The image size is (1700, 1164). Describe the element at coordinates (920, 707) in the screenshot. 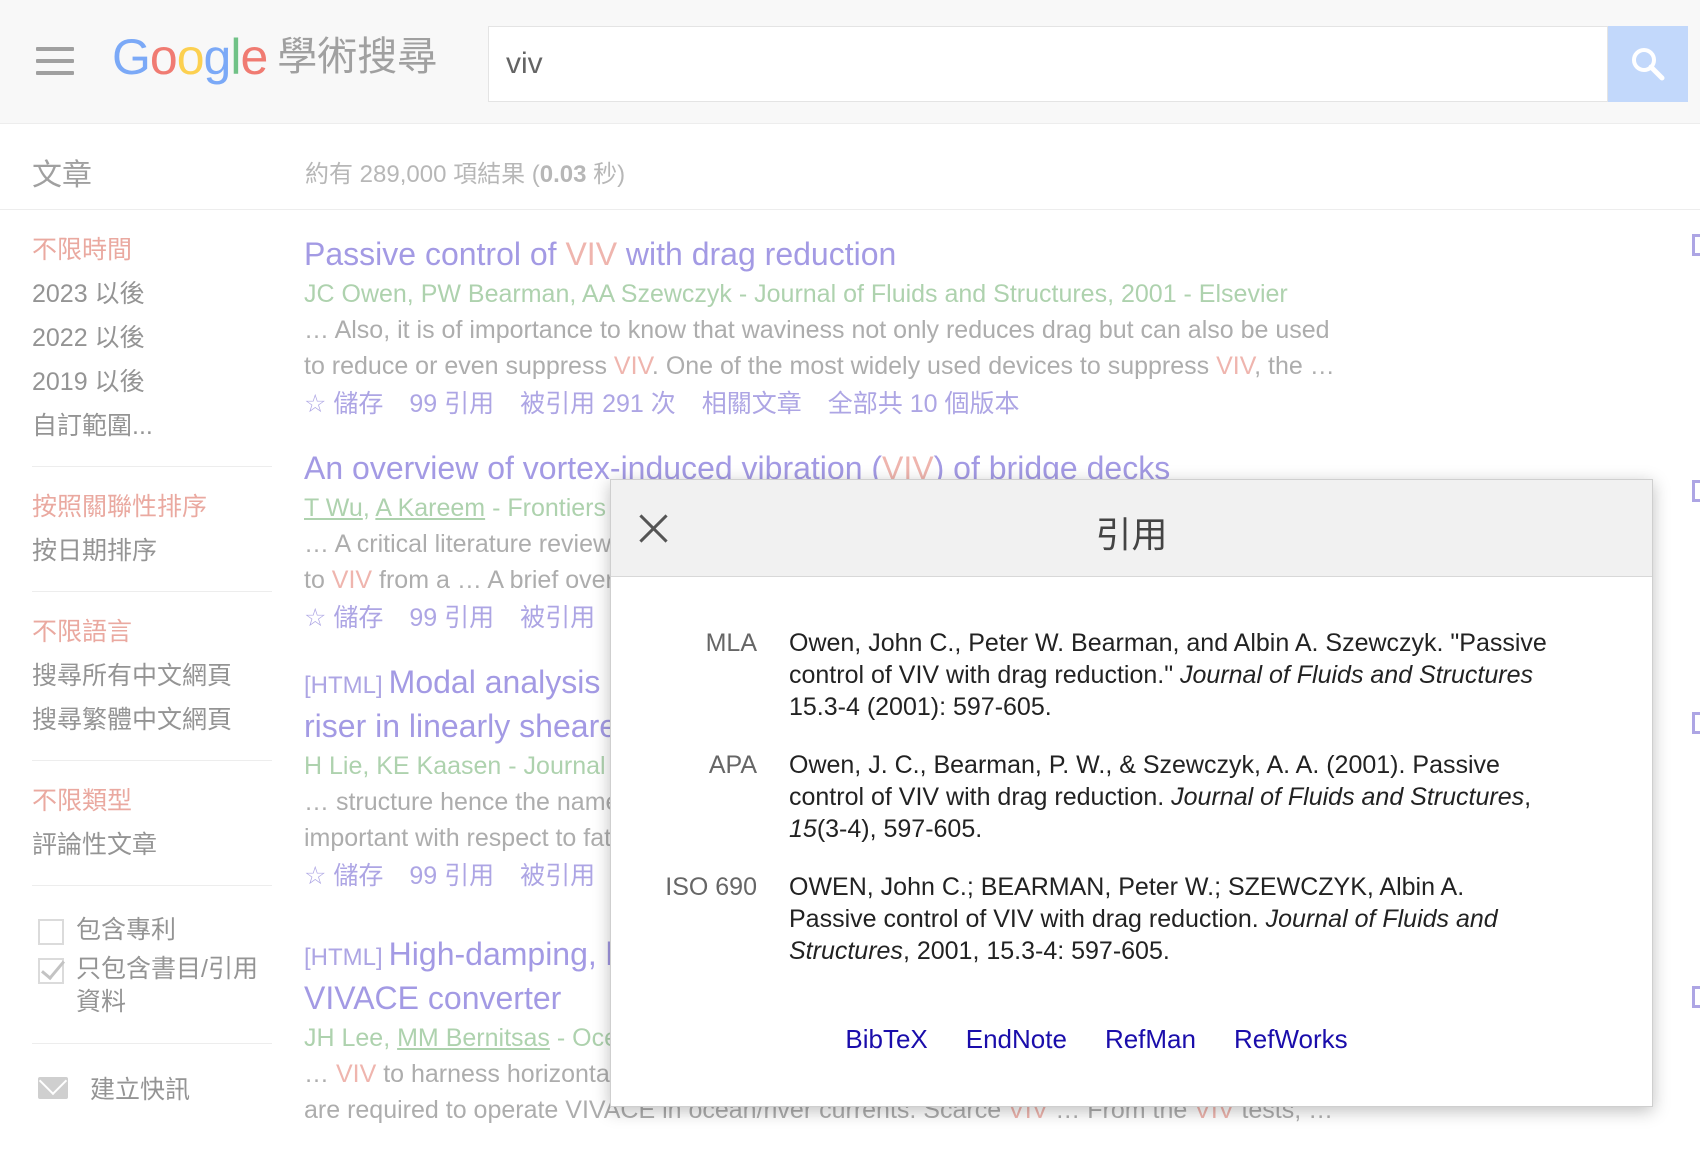

I see `citation-part: 15.3-4 (2001): 597-605.` at that location.